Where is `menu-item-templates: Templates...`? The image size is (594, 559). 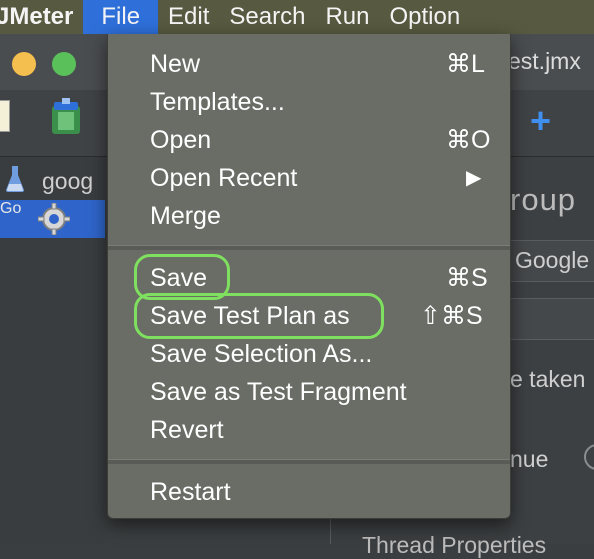
menu-item-templates: Templates... is located at coordinates (217, 102).